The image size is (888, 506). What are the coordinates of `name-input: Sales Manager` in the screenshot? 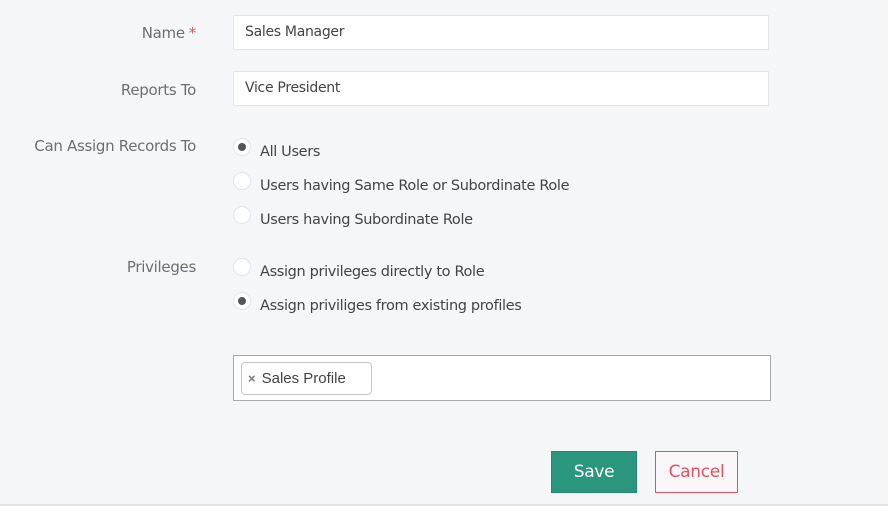 It's located at (501, 32).